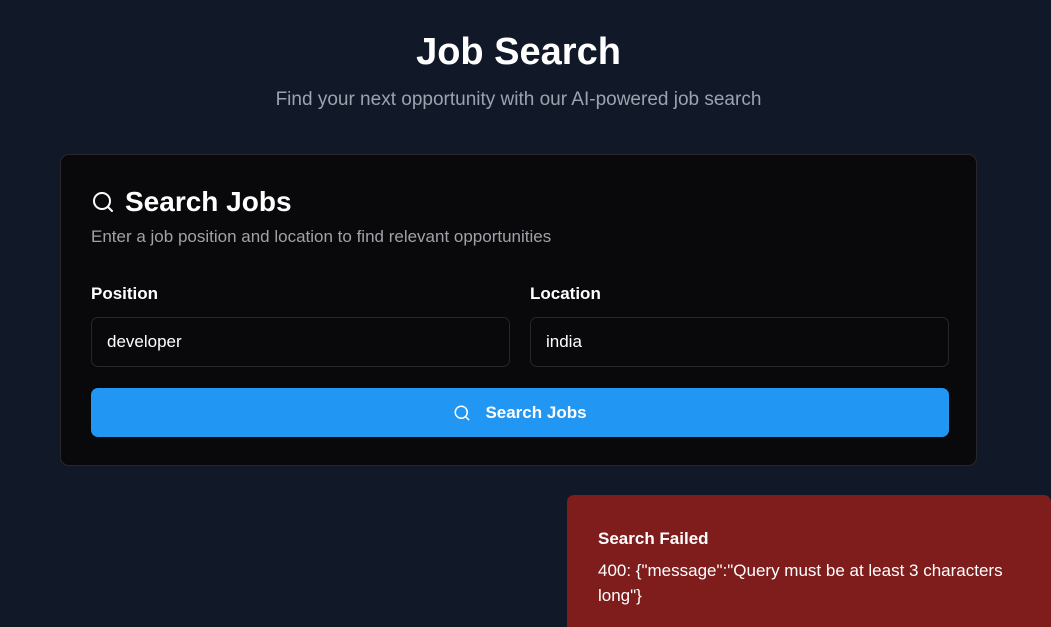 Image resolution: width=1051 pixels, height=627 pixels. Describe the element at coordinates (739, 342) in the screenshot. I see `location-input` at that location.